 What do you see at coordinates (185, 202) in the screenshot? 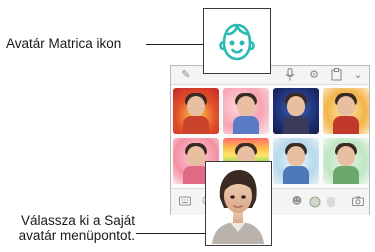
I see `keyboard-icon` at bounding box center [185, 202].